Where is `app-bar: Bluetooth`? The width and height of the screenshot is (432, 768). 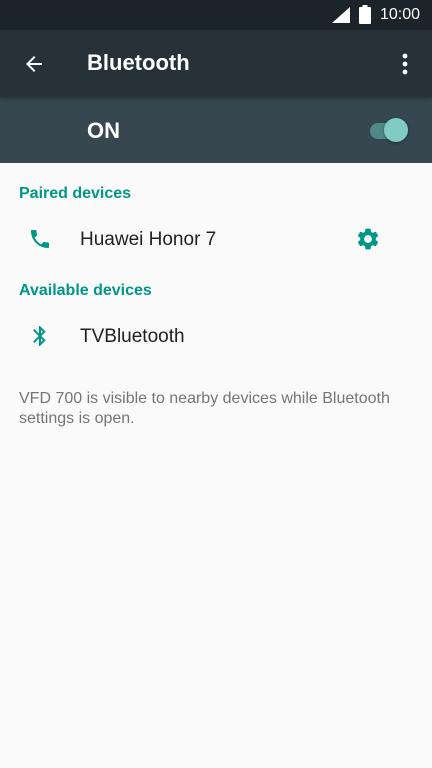
app-bar: Bluetooth is located at coordinates (216, 63).